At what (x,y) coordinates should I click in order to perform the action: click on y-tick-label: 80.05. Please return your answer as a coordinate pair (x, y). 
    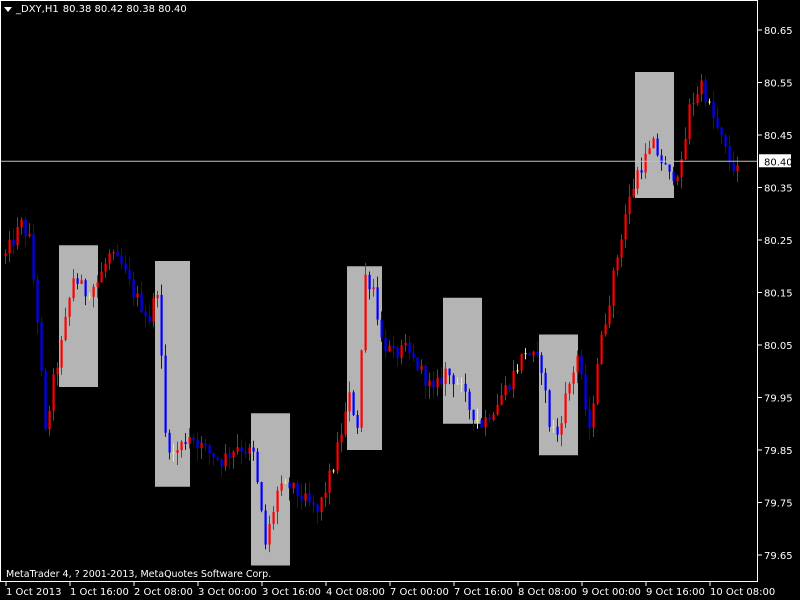
    Looking at the image, I should click on (778, 346).